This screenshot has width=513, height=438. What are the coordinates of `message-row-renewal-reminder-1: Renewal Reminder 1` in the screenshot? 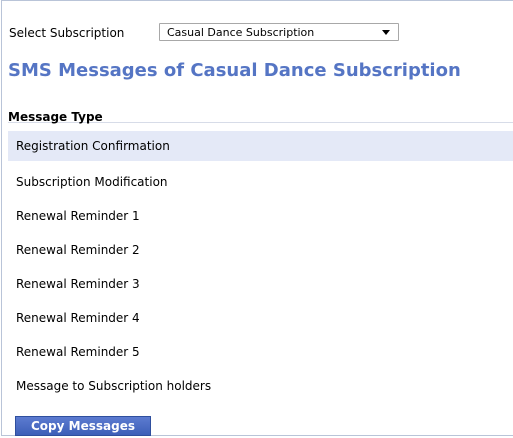 It's located at (260, 216).